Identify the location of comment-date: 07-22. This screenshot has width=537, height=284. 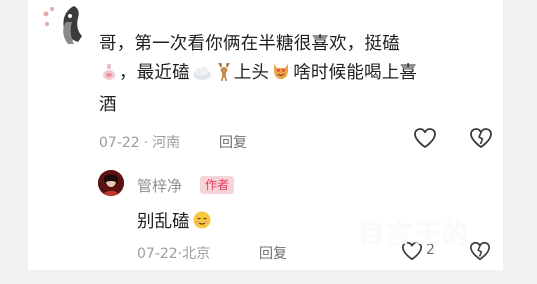
(119, 143).